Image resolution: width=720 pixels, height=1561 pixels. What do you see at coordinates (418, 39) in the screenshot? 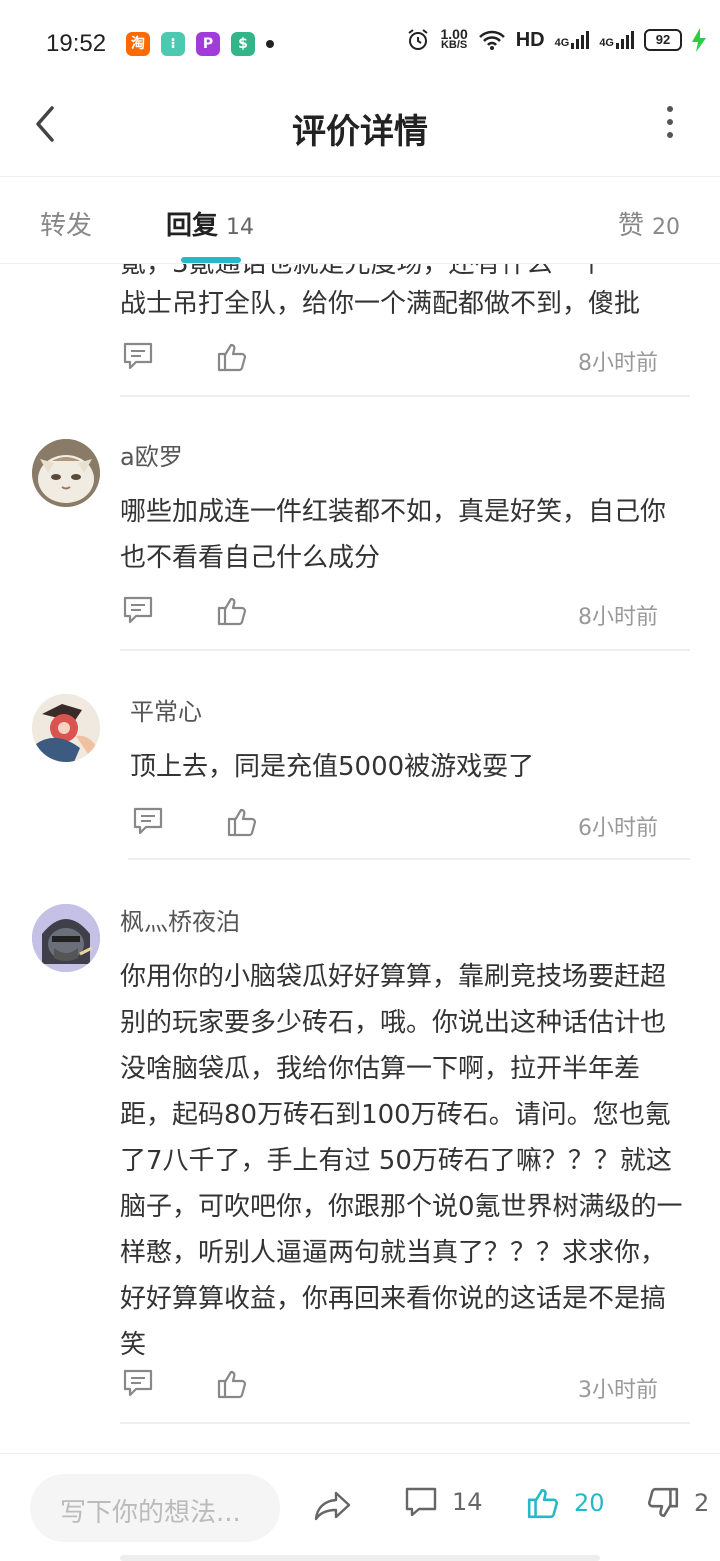
I see `alarm-icon` at bounding box center [418, 39].